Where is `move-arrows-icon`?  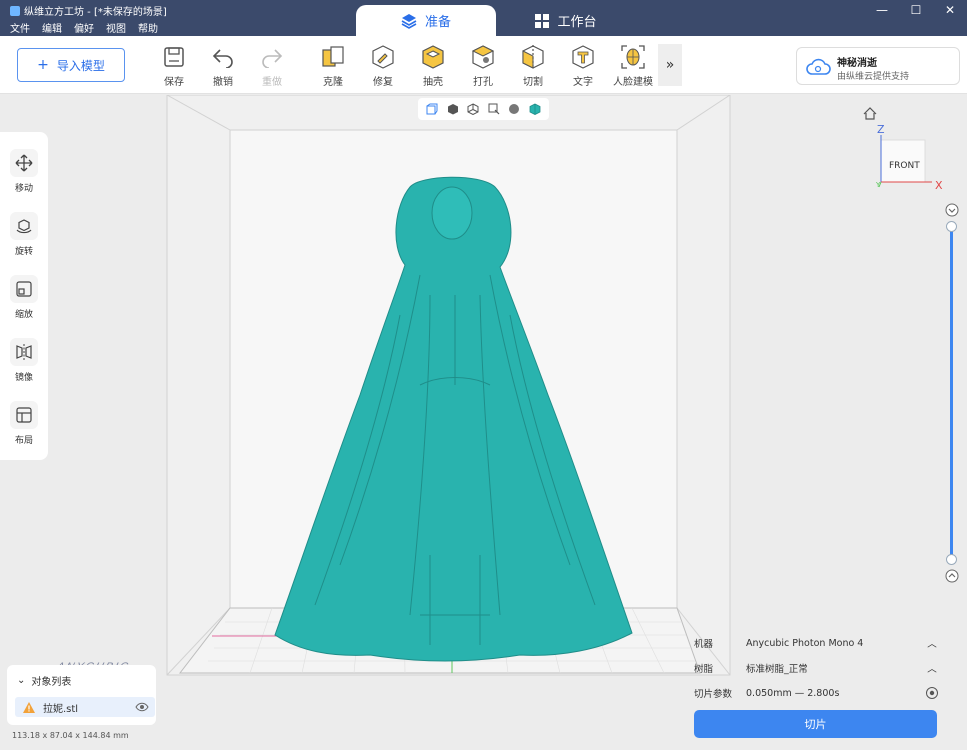
move-arrows-icon is located at coordinates (24, 163).